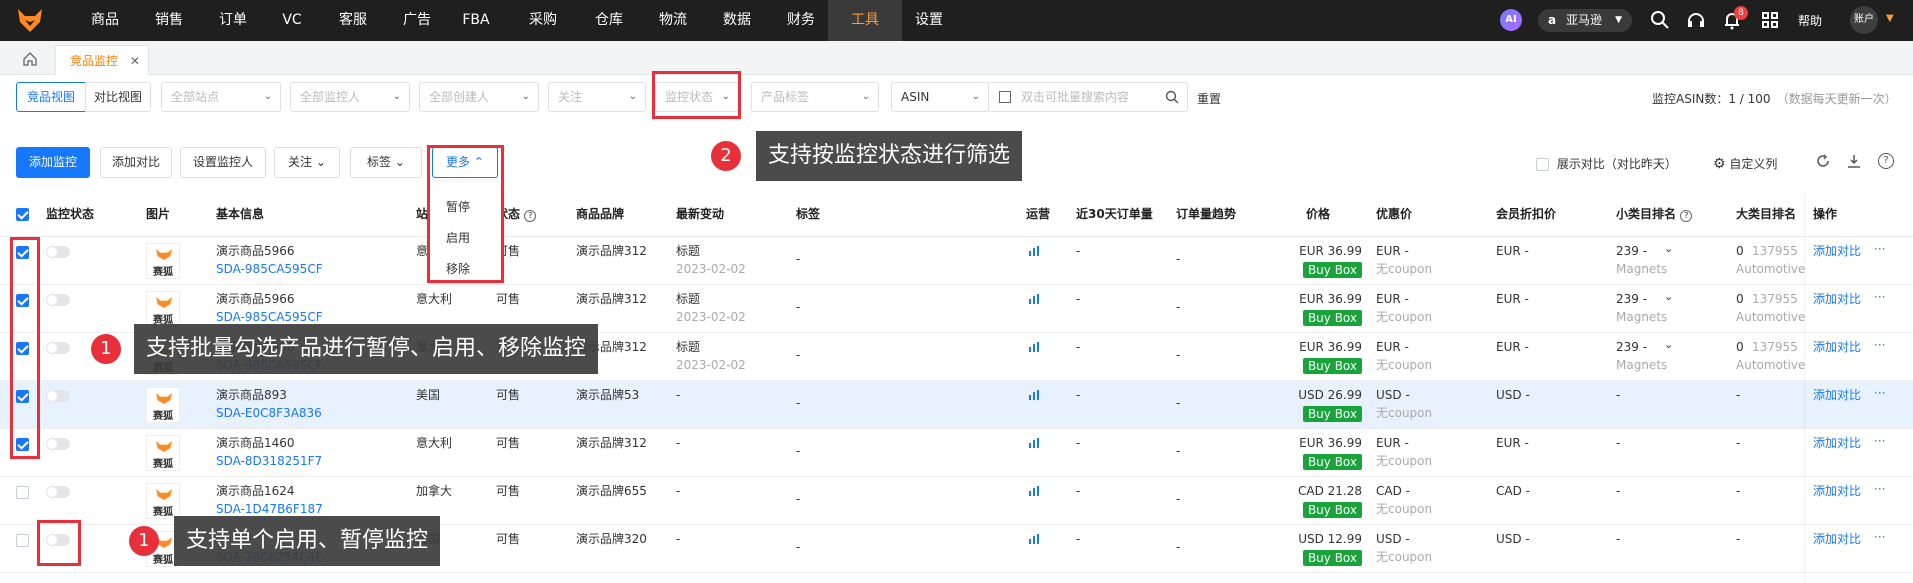 The image size is (1913, 583). I want to click on nav-item-3: VC, so click(292, 20).